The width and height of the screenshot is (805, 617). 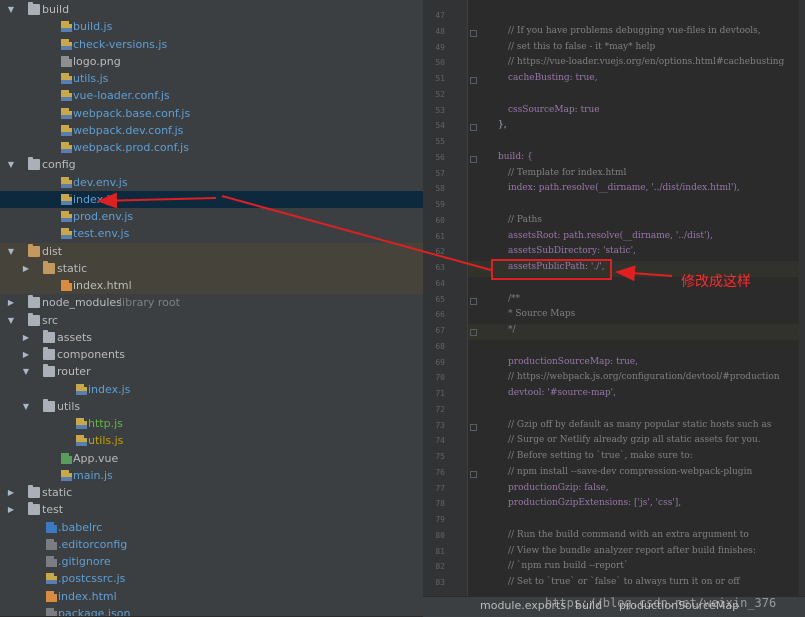 What do you see at coordinates (157, 200) in the screenshot?
I see `arrow-to-index-js` at bounding box center [157, 200].